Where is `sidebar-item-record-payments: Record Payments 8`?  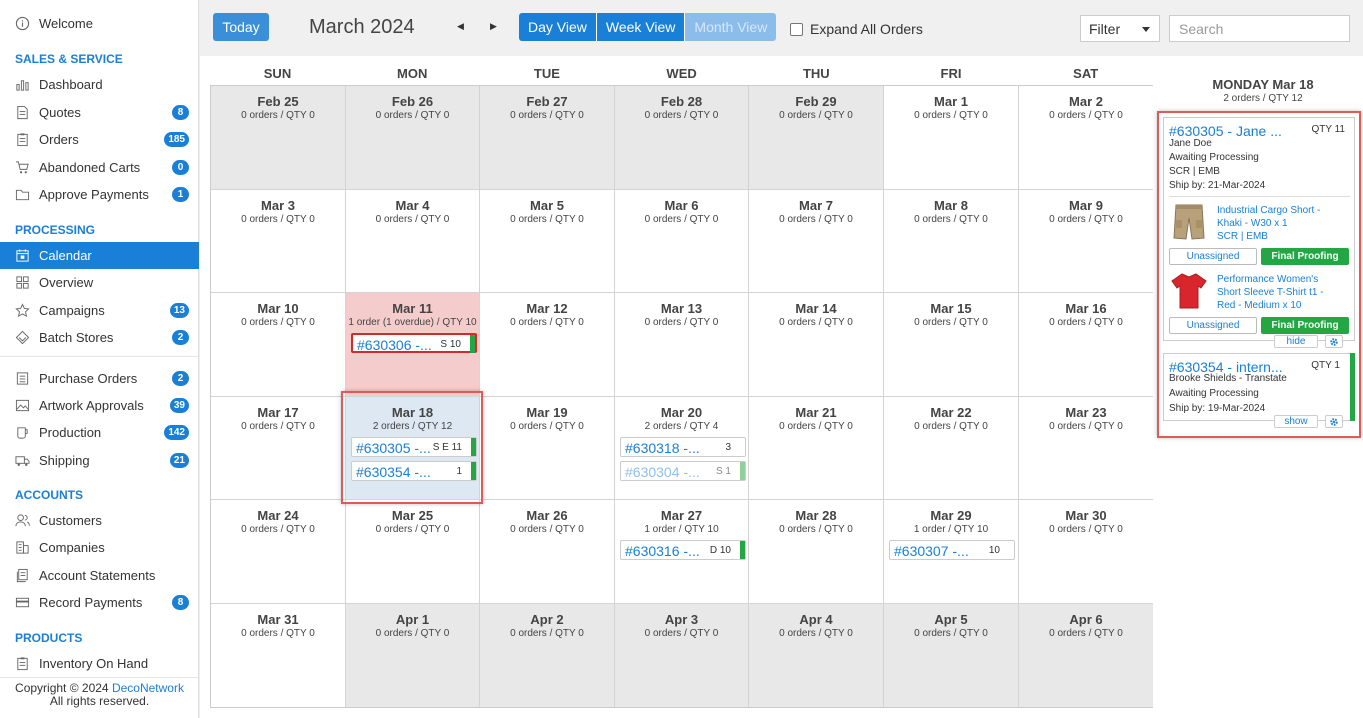 sidebar-item-record-payments: Record Payments 8 is located at coordinates (99, 602).